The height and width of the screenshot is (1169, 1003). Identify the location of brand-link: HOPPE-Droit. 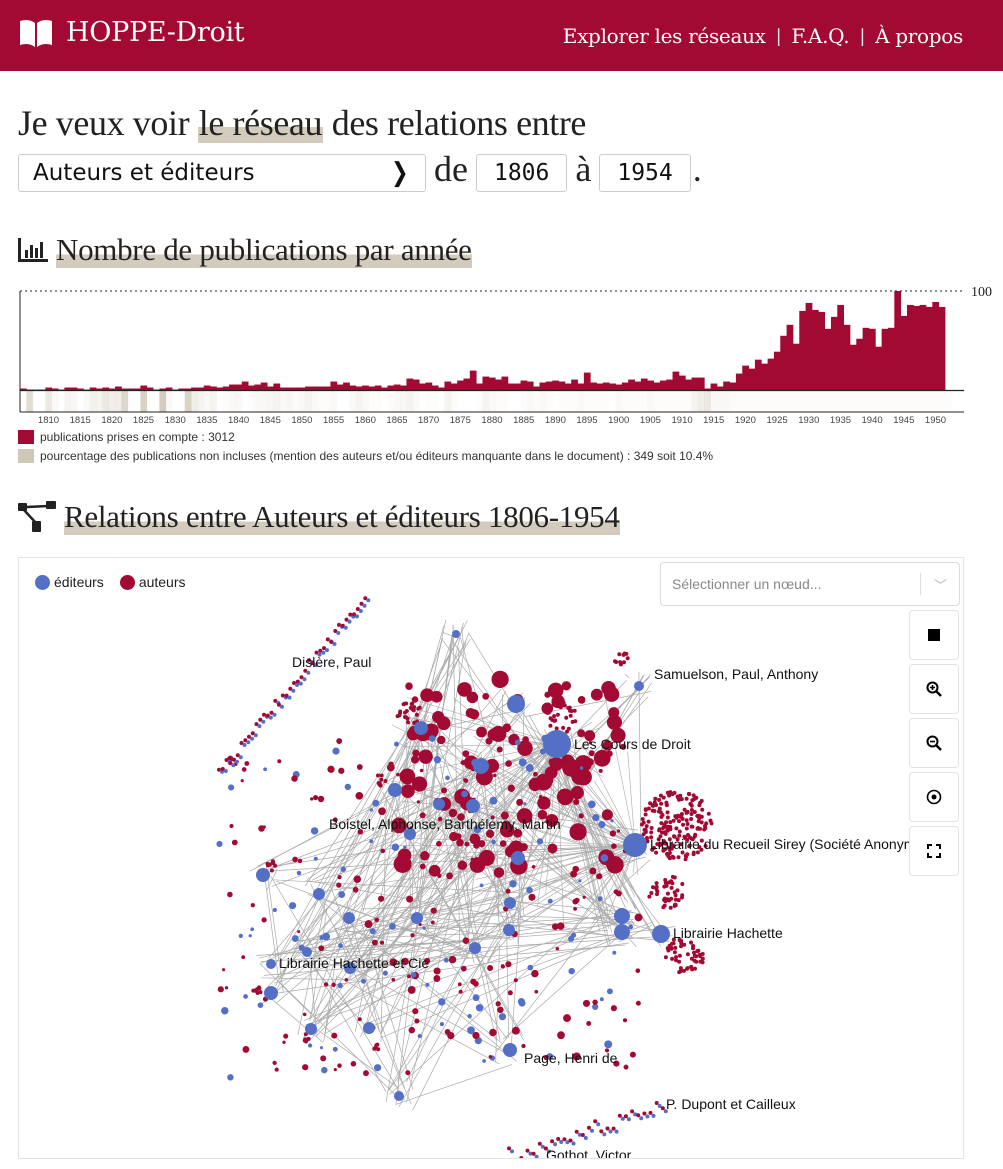
(131, 32).